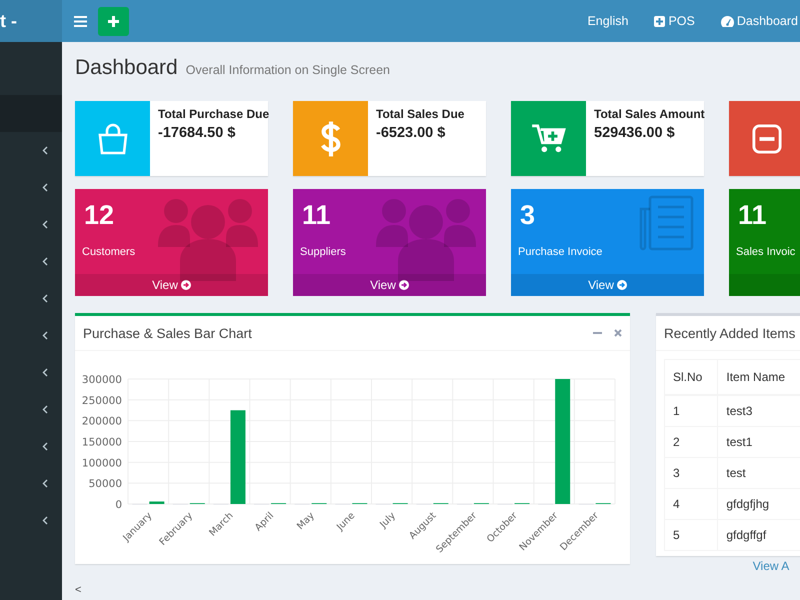 Image resolution: width=800 pixels, height=600 pixels. What do you see at coordinates (691, 535) in the screenshot?
I see `table-cell: 5` at bounding box center [691, 535].